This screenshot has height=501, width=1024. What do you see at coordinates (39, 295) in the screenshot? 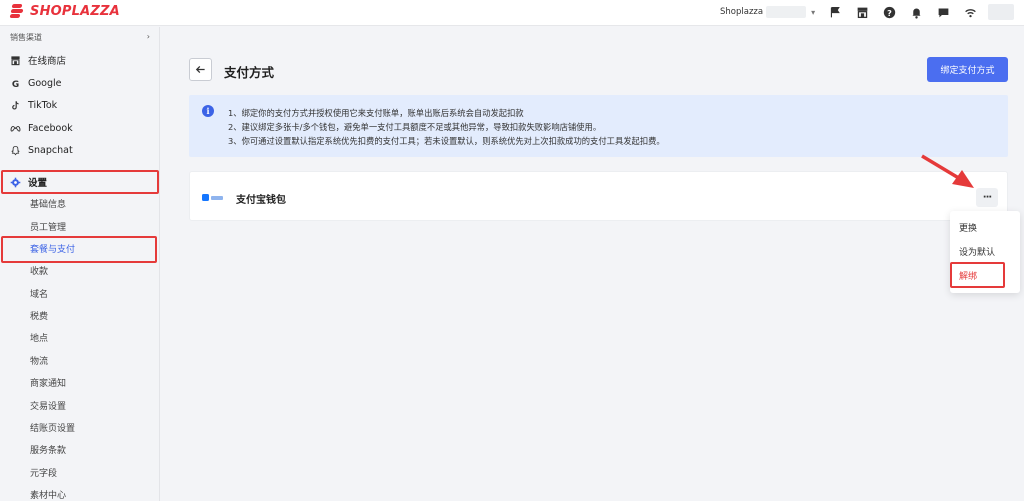
I see `sidebar-sub-domains: 域名` at bounding box center [39, 295].